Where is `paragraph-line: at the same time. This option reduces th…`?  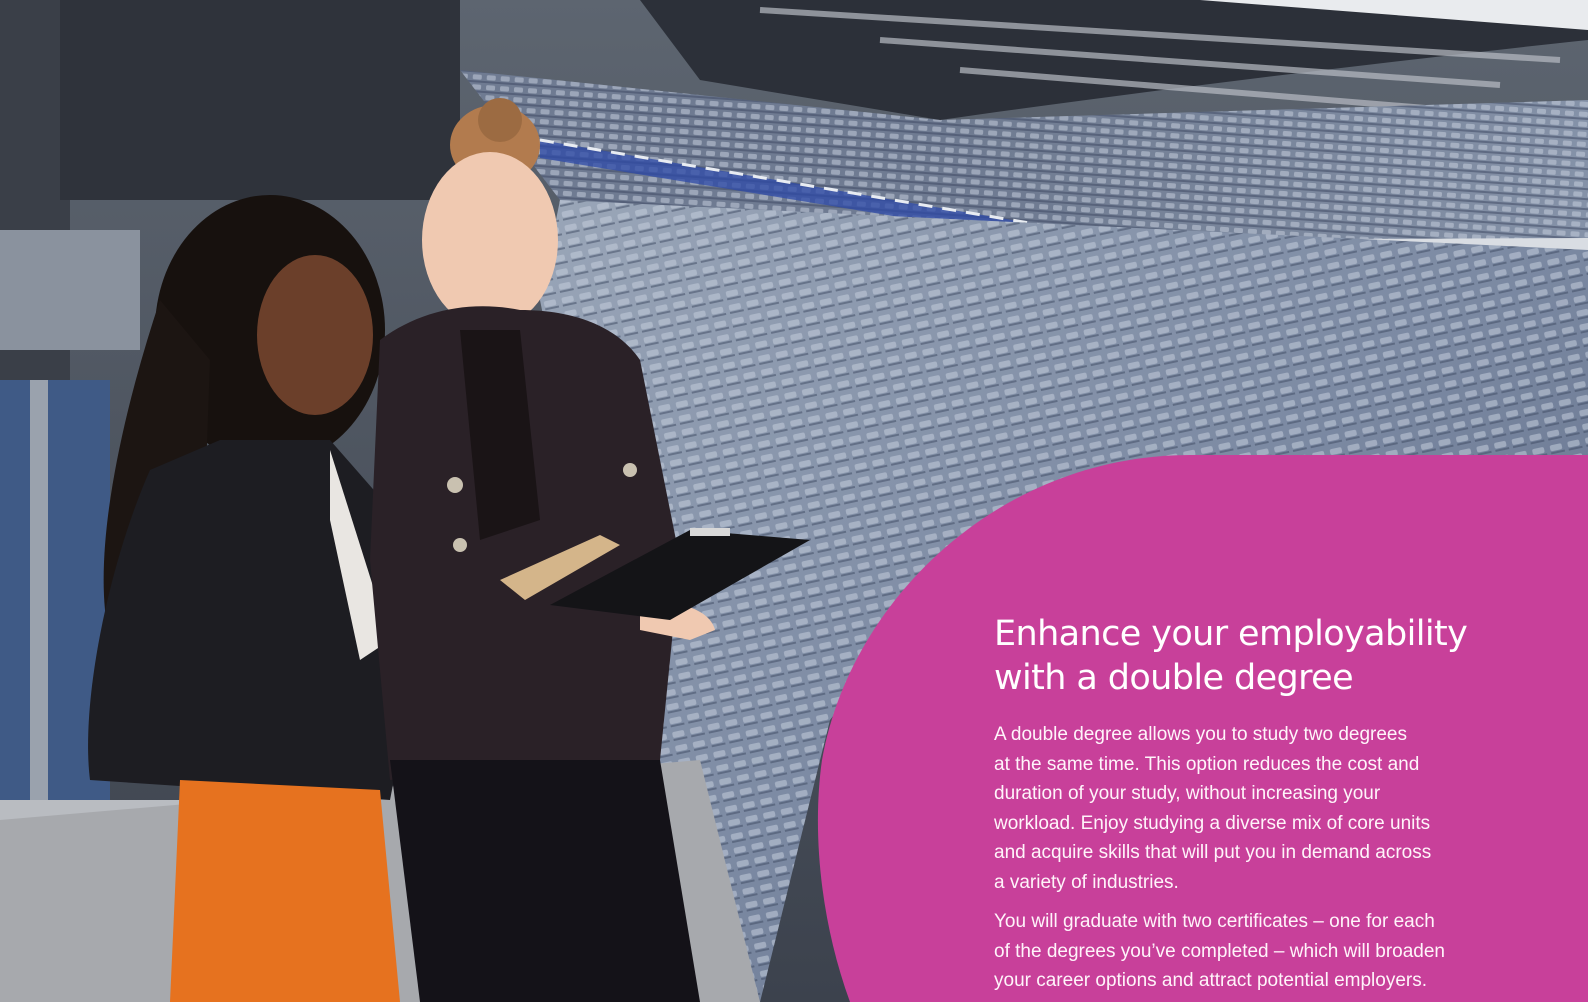
paragraph-line: at the same time. This option reduces th… is located at coordinates (1207, 764).